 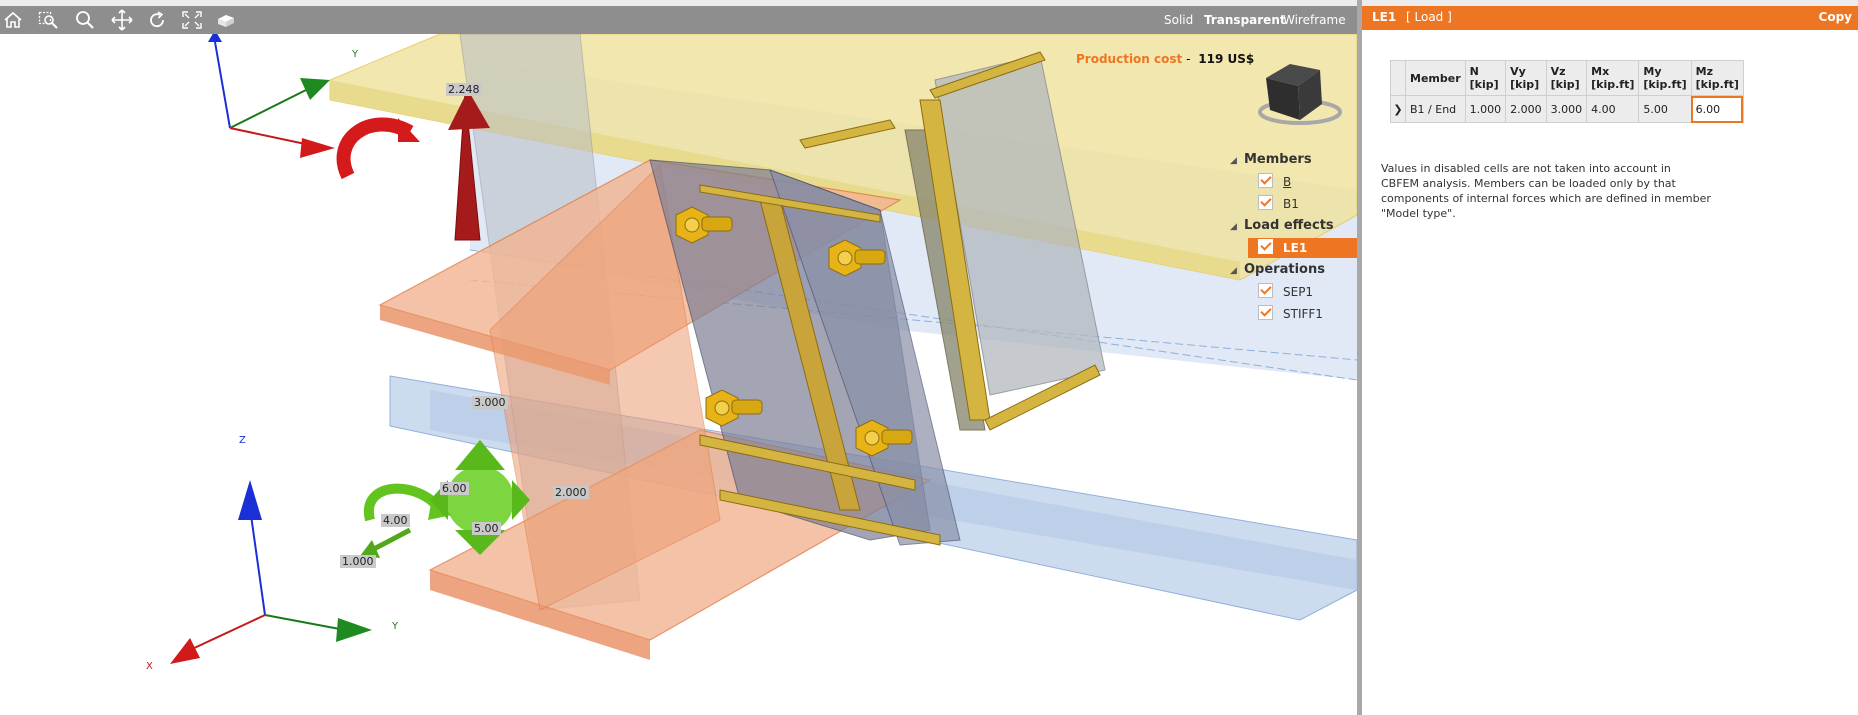 What do you see at coordinates (1613, 109) in the screenshot?
I see `cell-mx: 4.00` at bounding box center [1613, 109].